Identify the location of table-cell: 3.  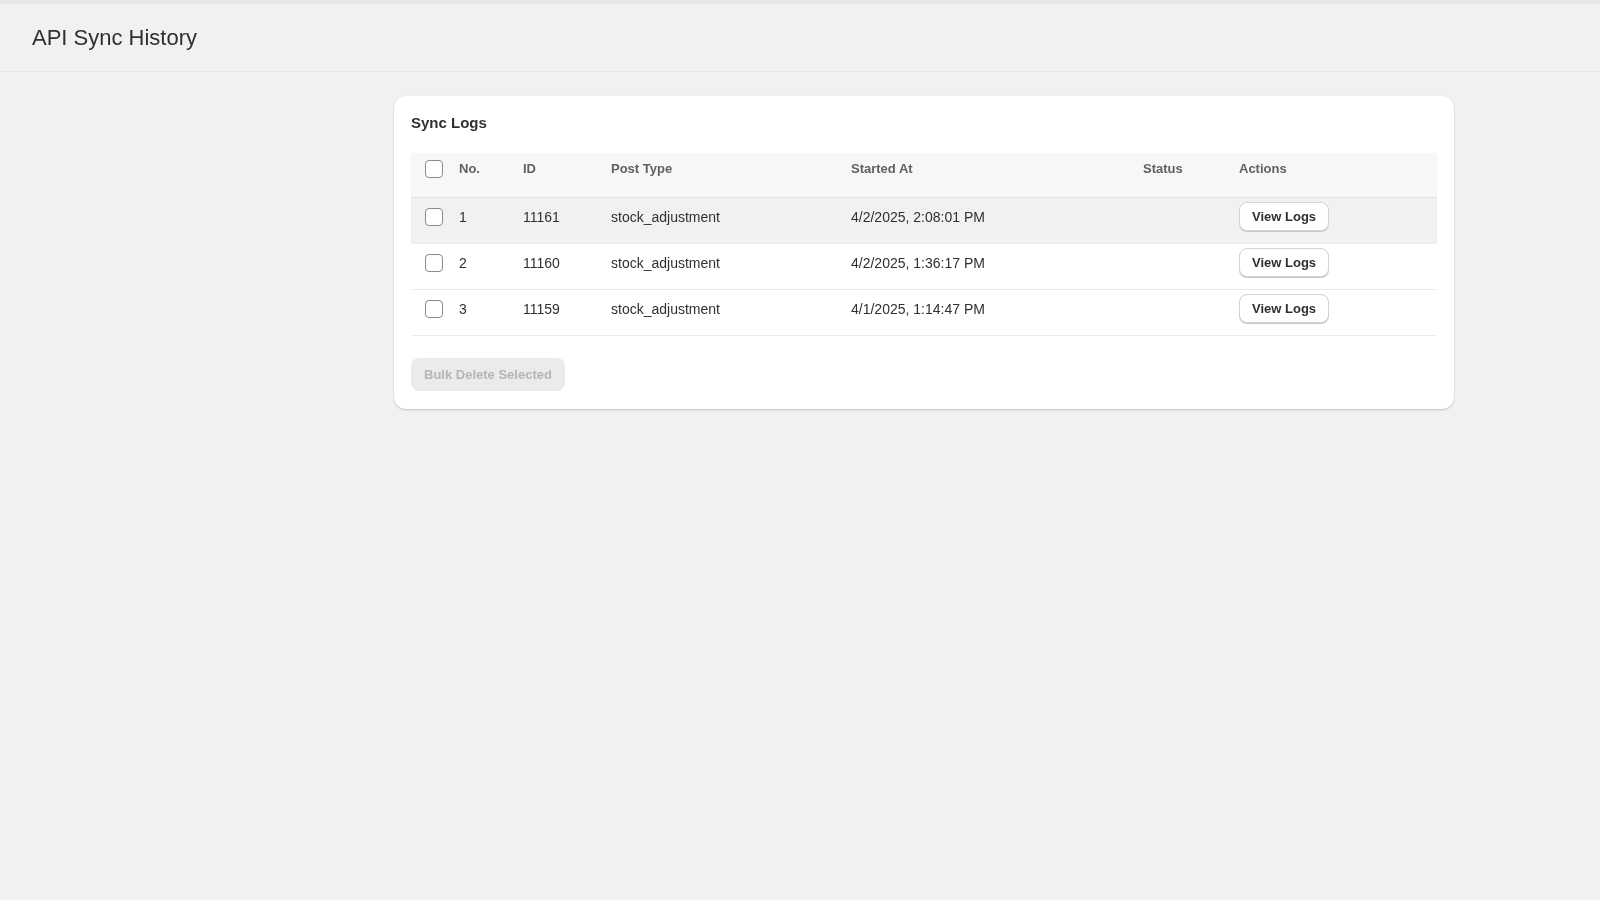
(463, 308).